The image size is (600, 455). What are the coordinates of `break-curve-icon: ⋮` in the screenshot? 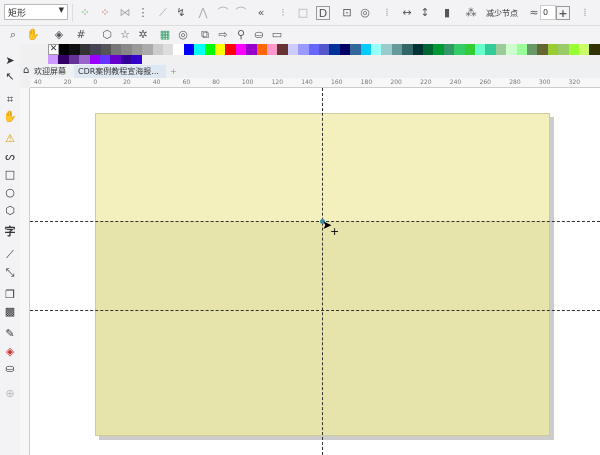 It's located at (143, 13).